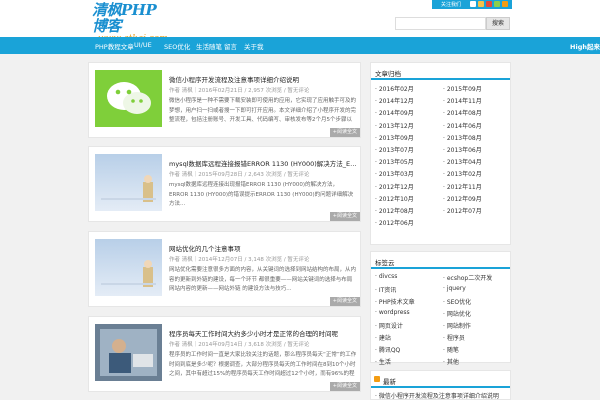 This screenshot has width=600, height=400. What do you see at coordinates (239, 175) in the screenshot?
I see `post-meta: 作者 清枫｜2015年09月28日 / 2,643 次浏览 / 暂无评论` at bounding box center [239, 175].